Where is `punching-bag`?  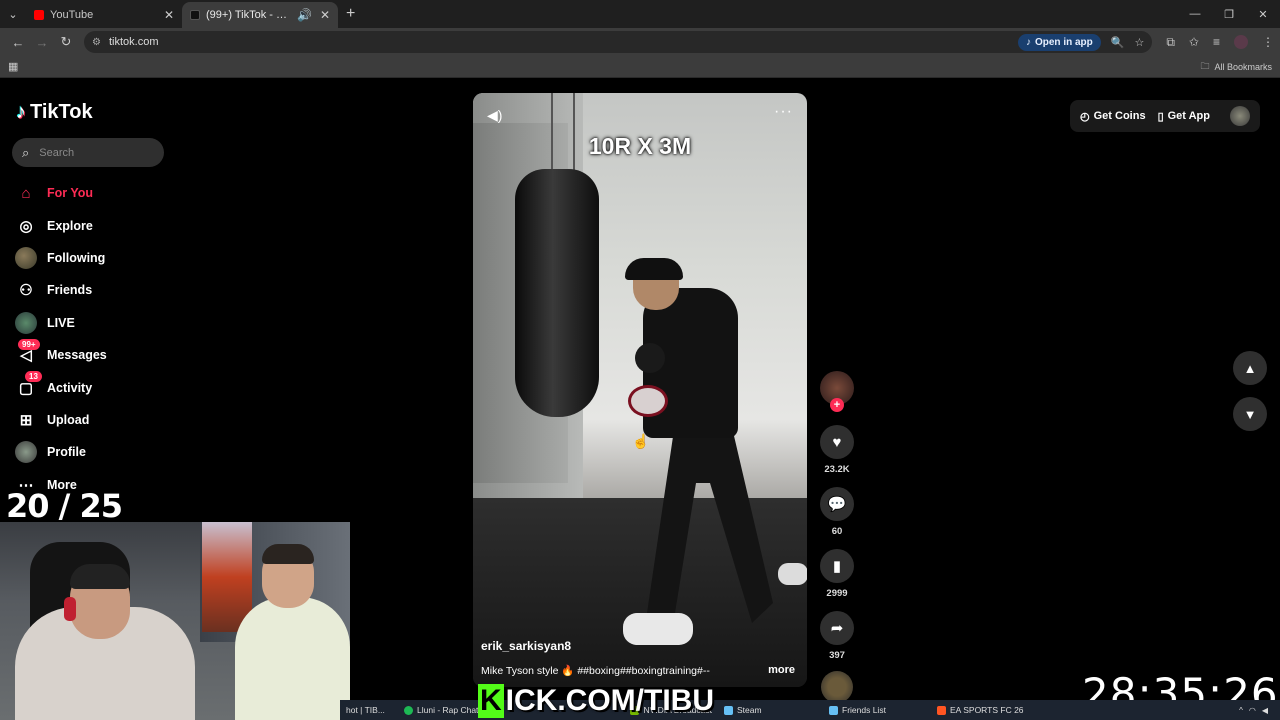
punching-bag is located at coordinates (557, 293).